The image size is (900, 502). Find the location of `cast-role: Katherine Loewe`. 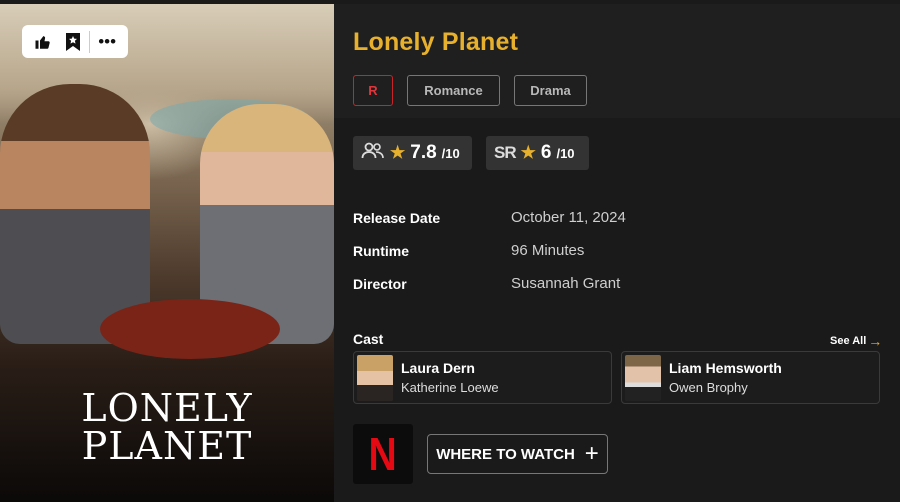

cast-role: Katherine Loewe is located at coordinates (450, 387).